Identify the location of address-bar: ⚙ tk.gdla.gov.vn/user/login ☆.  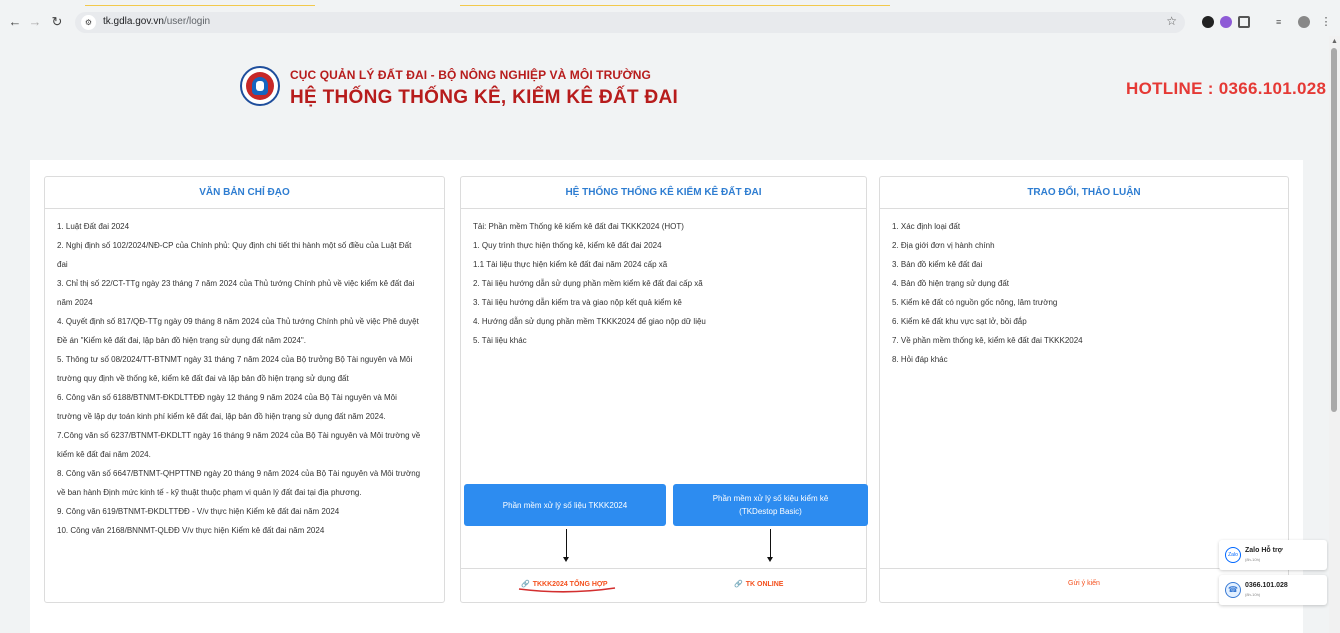
(630, 22).